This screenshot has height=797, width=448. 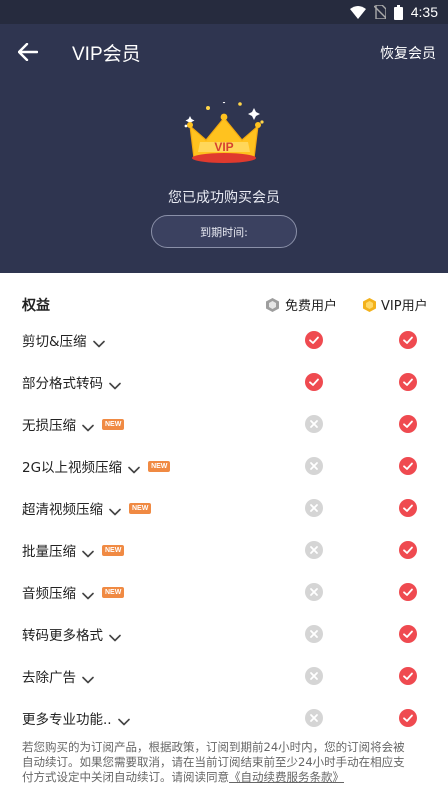 I want to click on status-bar: 4:35, so click(x=224, y=12).